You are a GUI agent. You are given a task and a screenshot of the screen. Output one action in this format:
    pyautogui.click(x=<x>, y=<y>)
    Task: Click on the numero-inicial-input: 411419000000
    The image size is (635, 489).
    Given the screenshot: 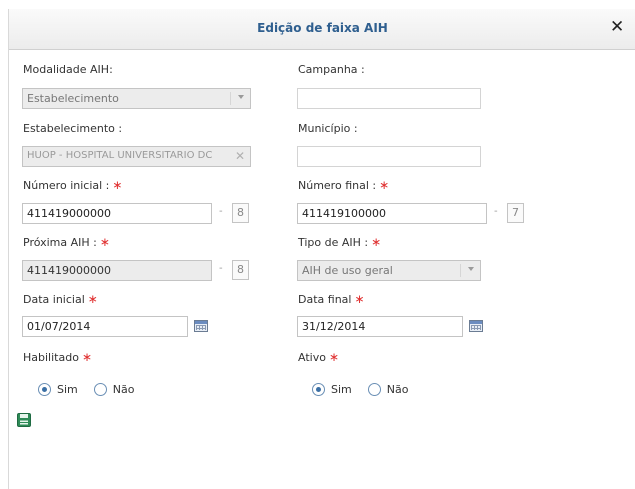 What is the action you would take?
    pyautogui.click(x=117, y=213)
    